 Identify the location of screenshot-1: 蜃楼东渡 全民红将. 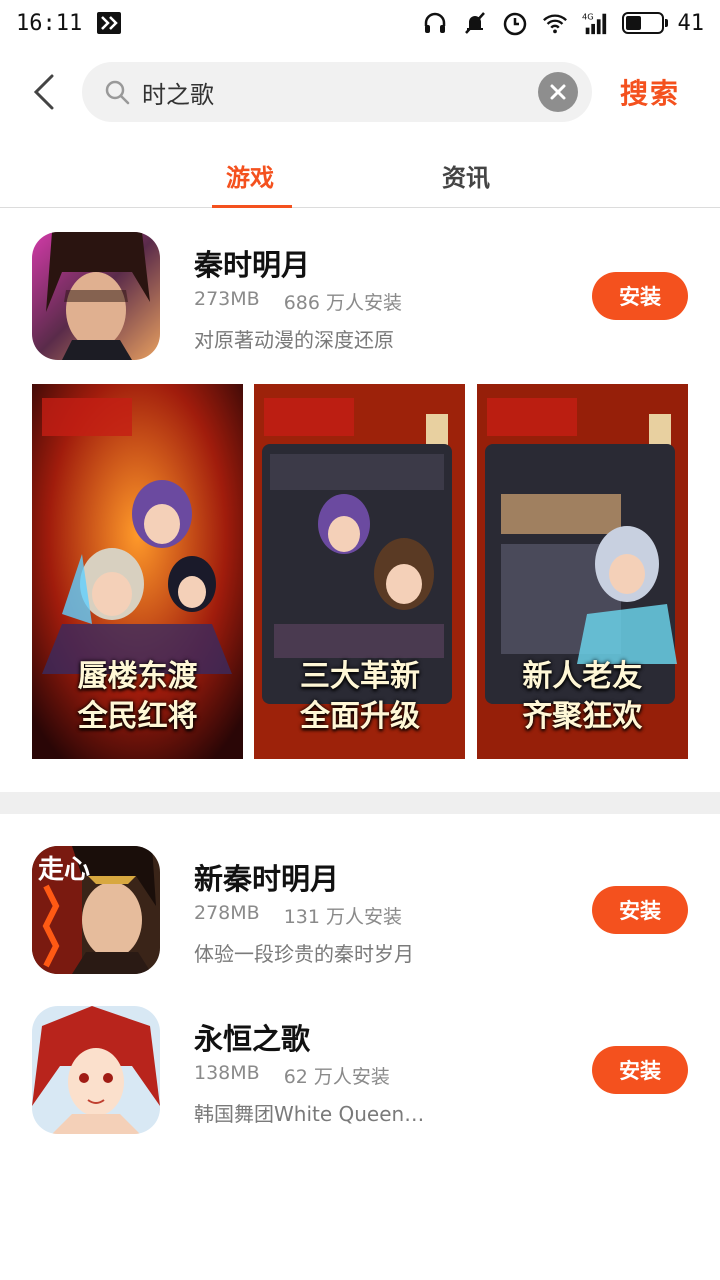
(137, 571).